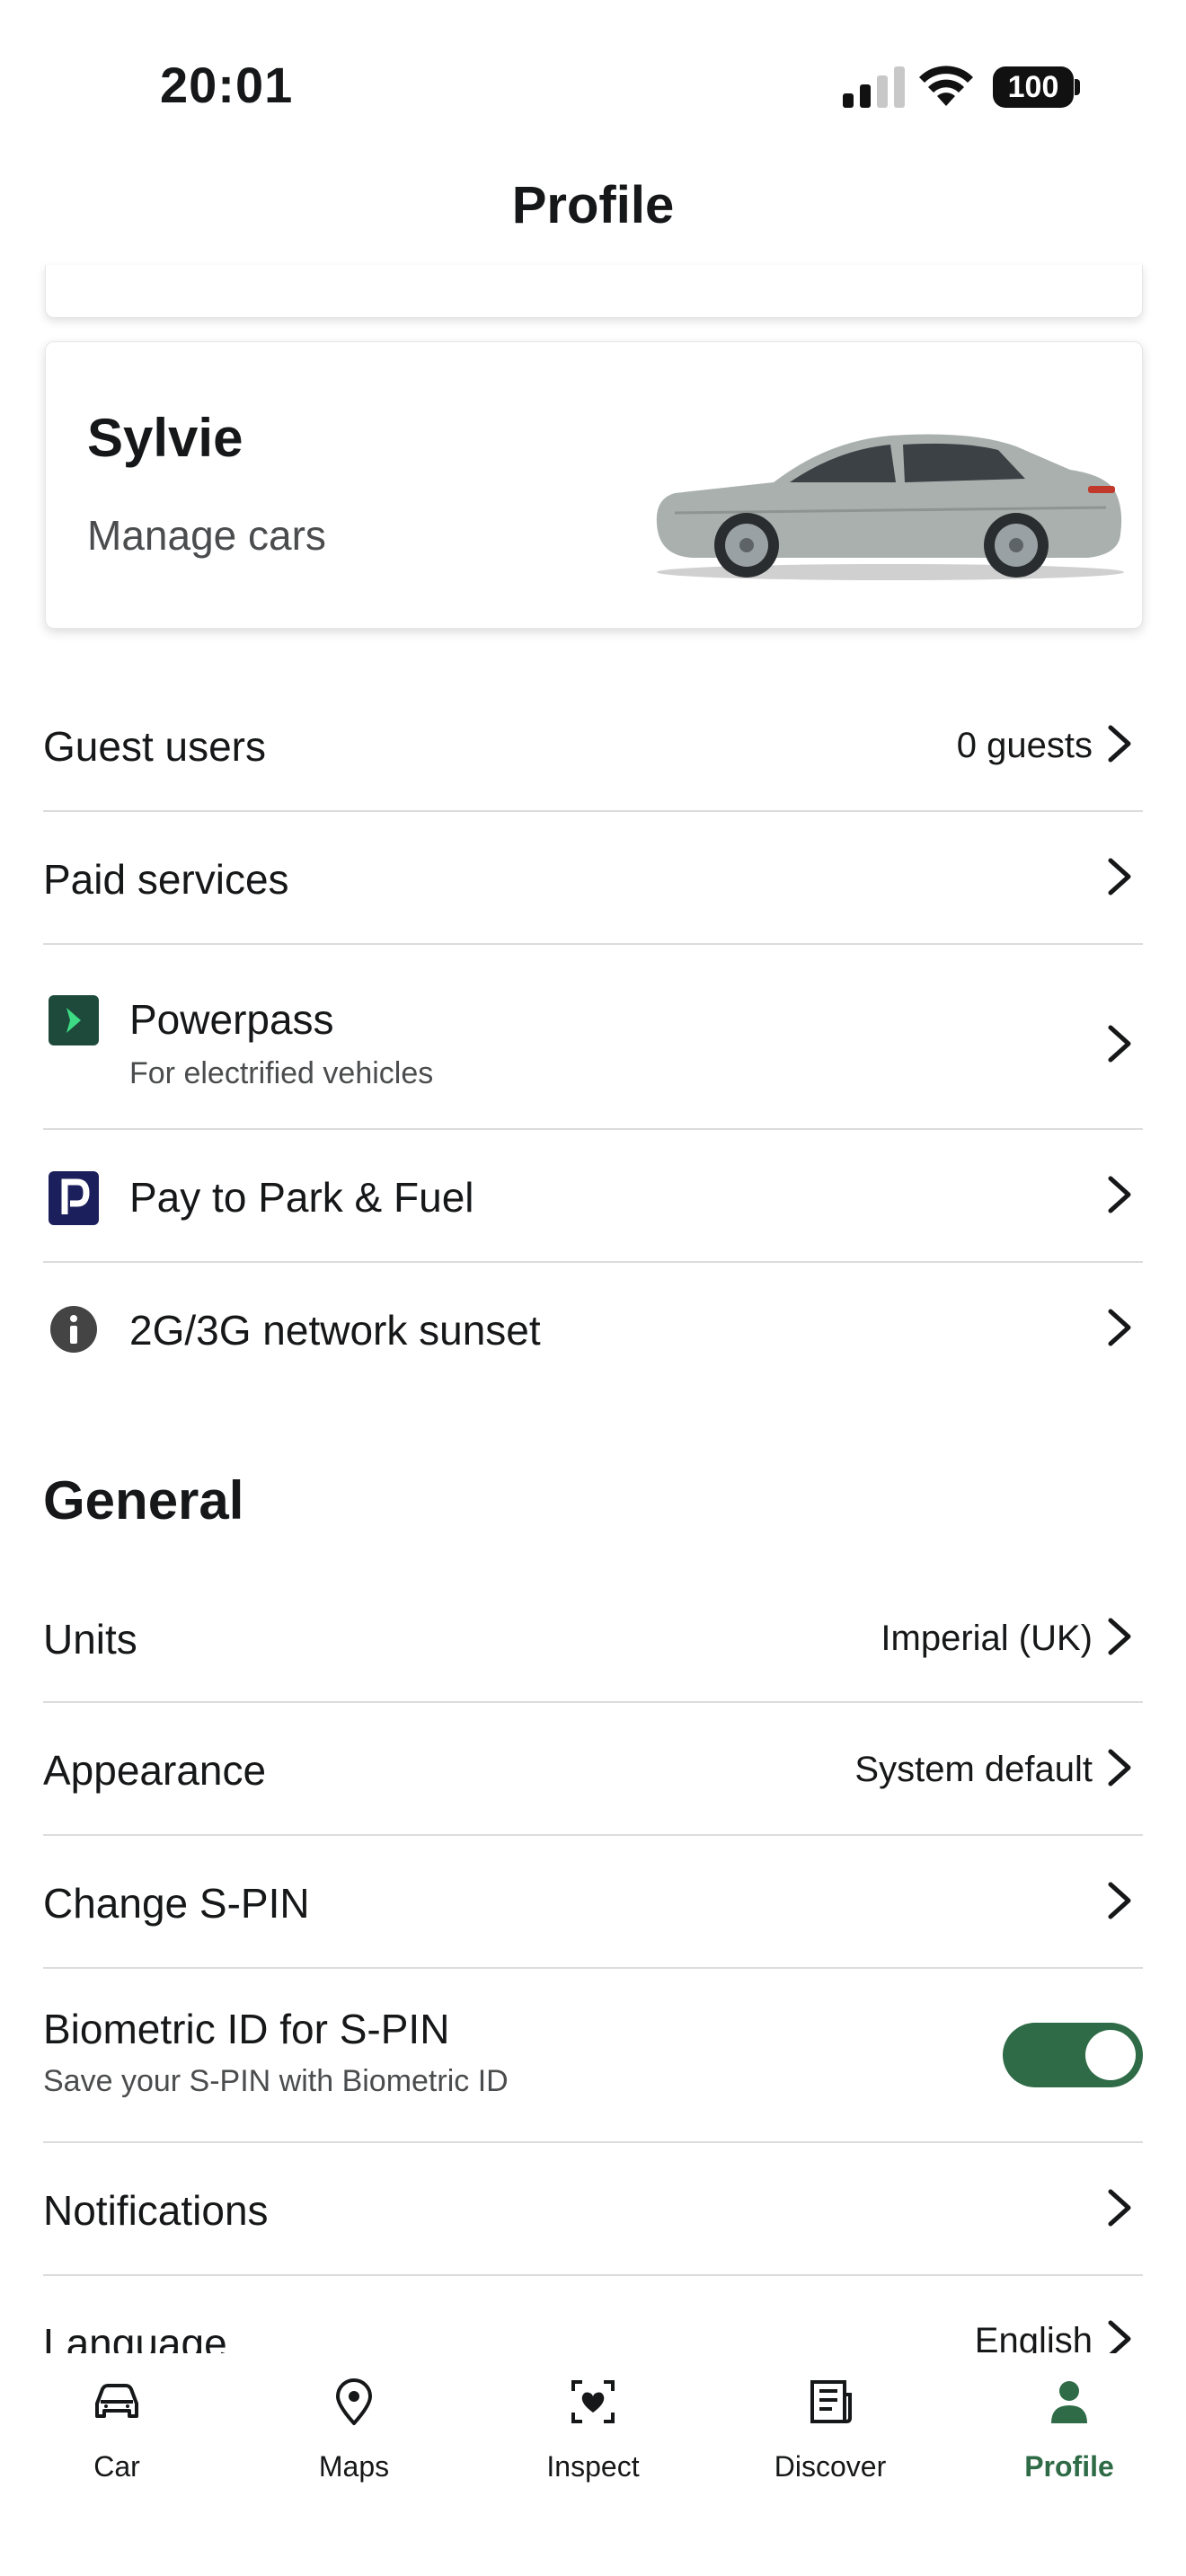  I want to click on bottom-nav: Car Maps Inspect Discover Profile, so click(593, 2464).